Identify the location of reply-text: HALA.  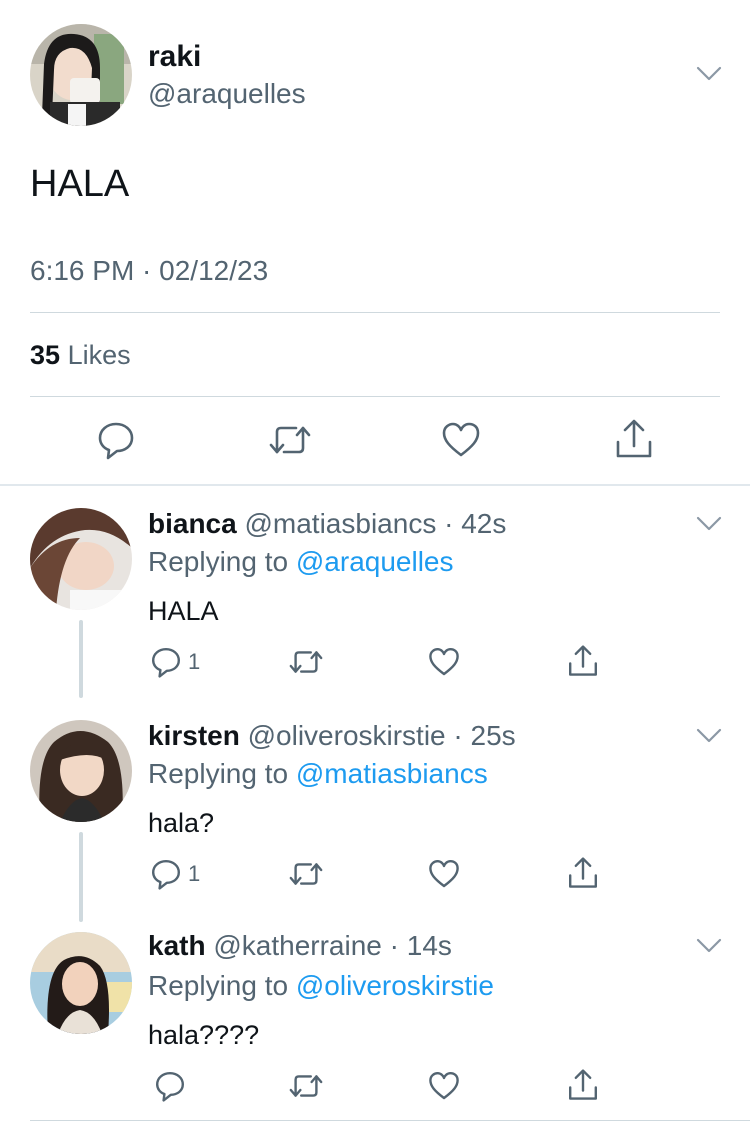
(183, 611).